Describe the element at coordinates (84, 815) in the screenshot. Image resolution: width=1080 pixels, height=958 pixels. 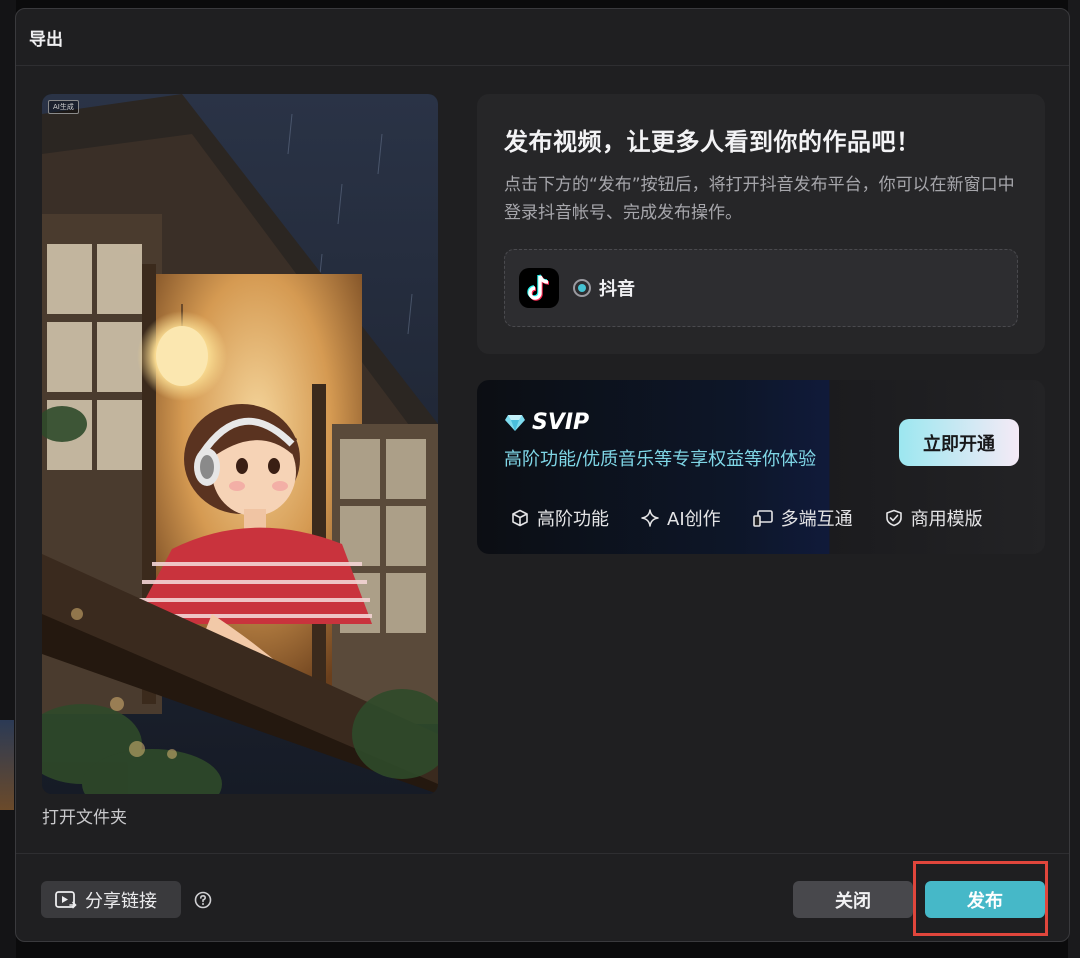
I see `open-folder-link: 打开文件夹` at that location.